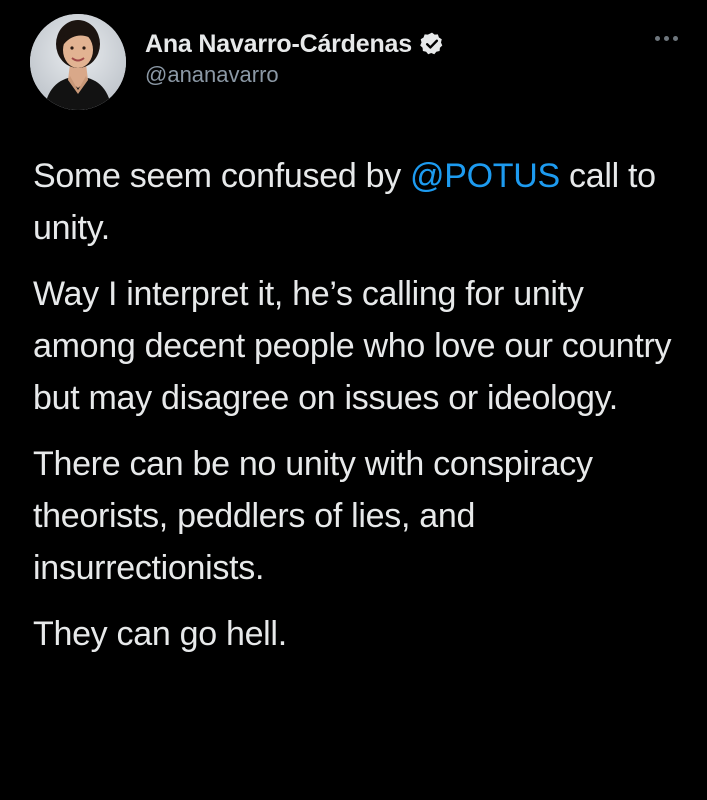  I want to click on name-row: Ana Navarro-Cárdenas, so click(295, 44).